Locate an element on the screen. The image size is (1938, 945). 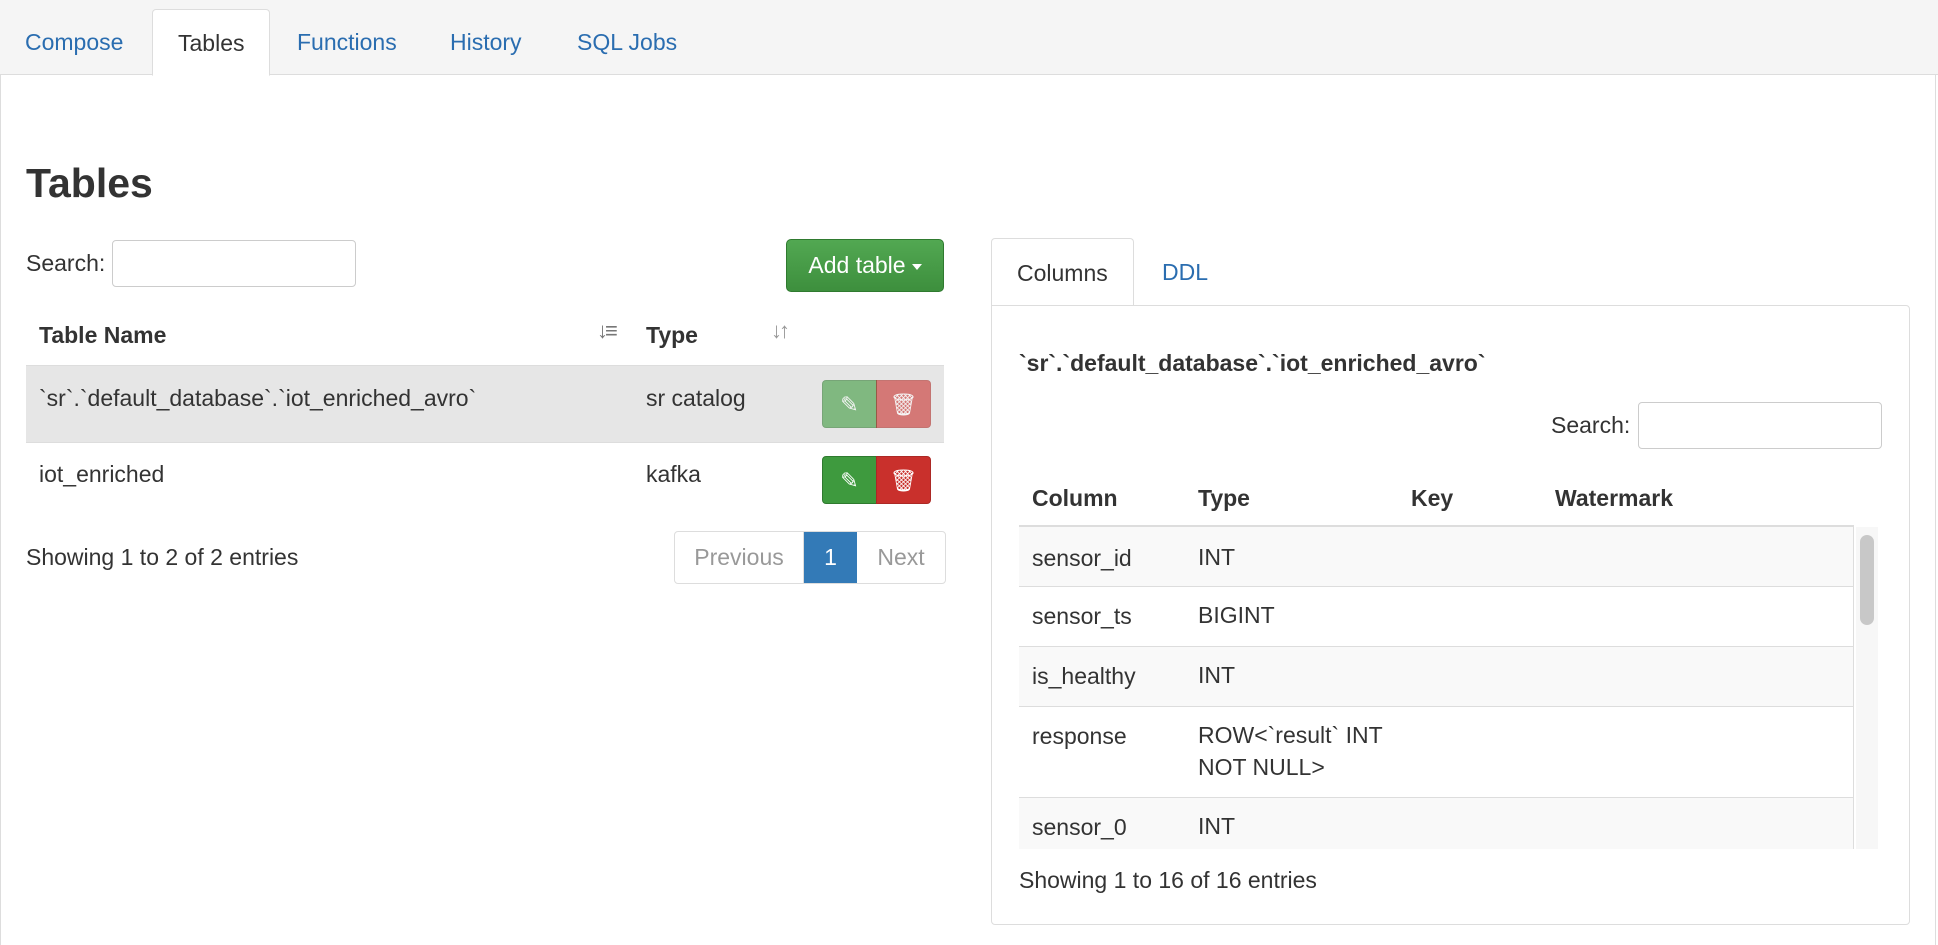
table-row: sensor_ts BIGINT is located at coordinates (1436, 617).